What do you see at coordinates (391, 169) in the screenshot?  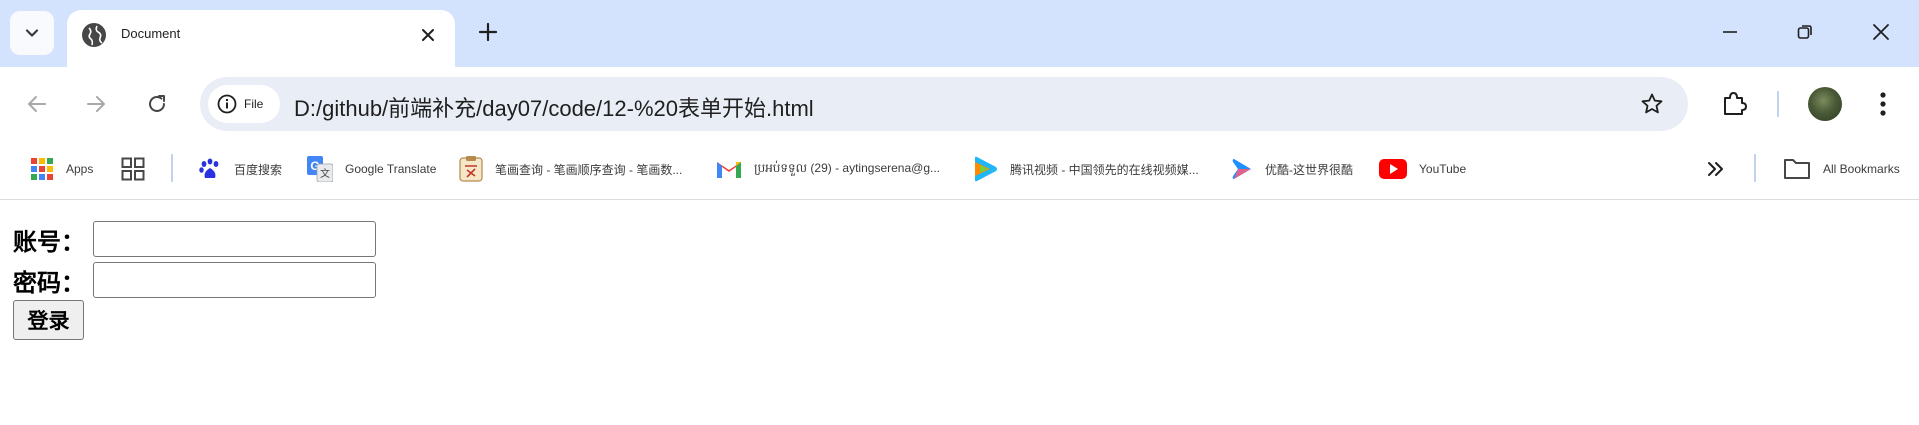 I see `bookmark-label: Google Translate` at bounding box center [391, 169].